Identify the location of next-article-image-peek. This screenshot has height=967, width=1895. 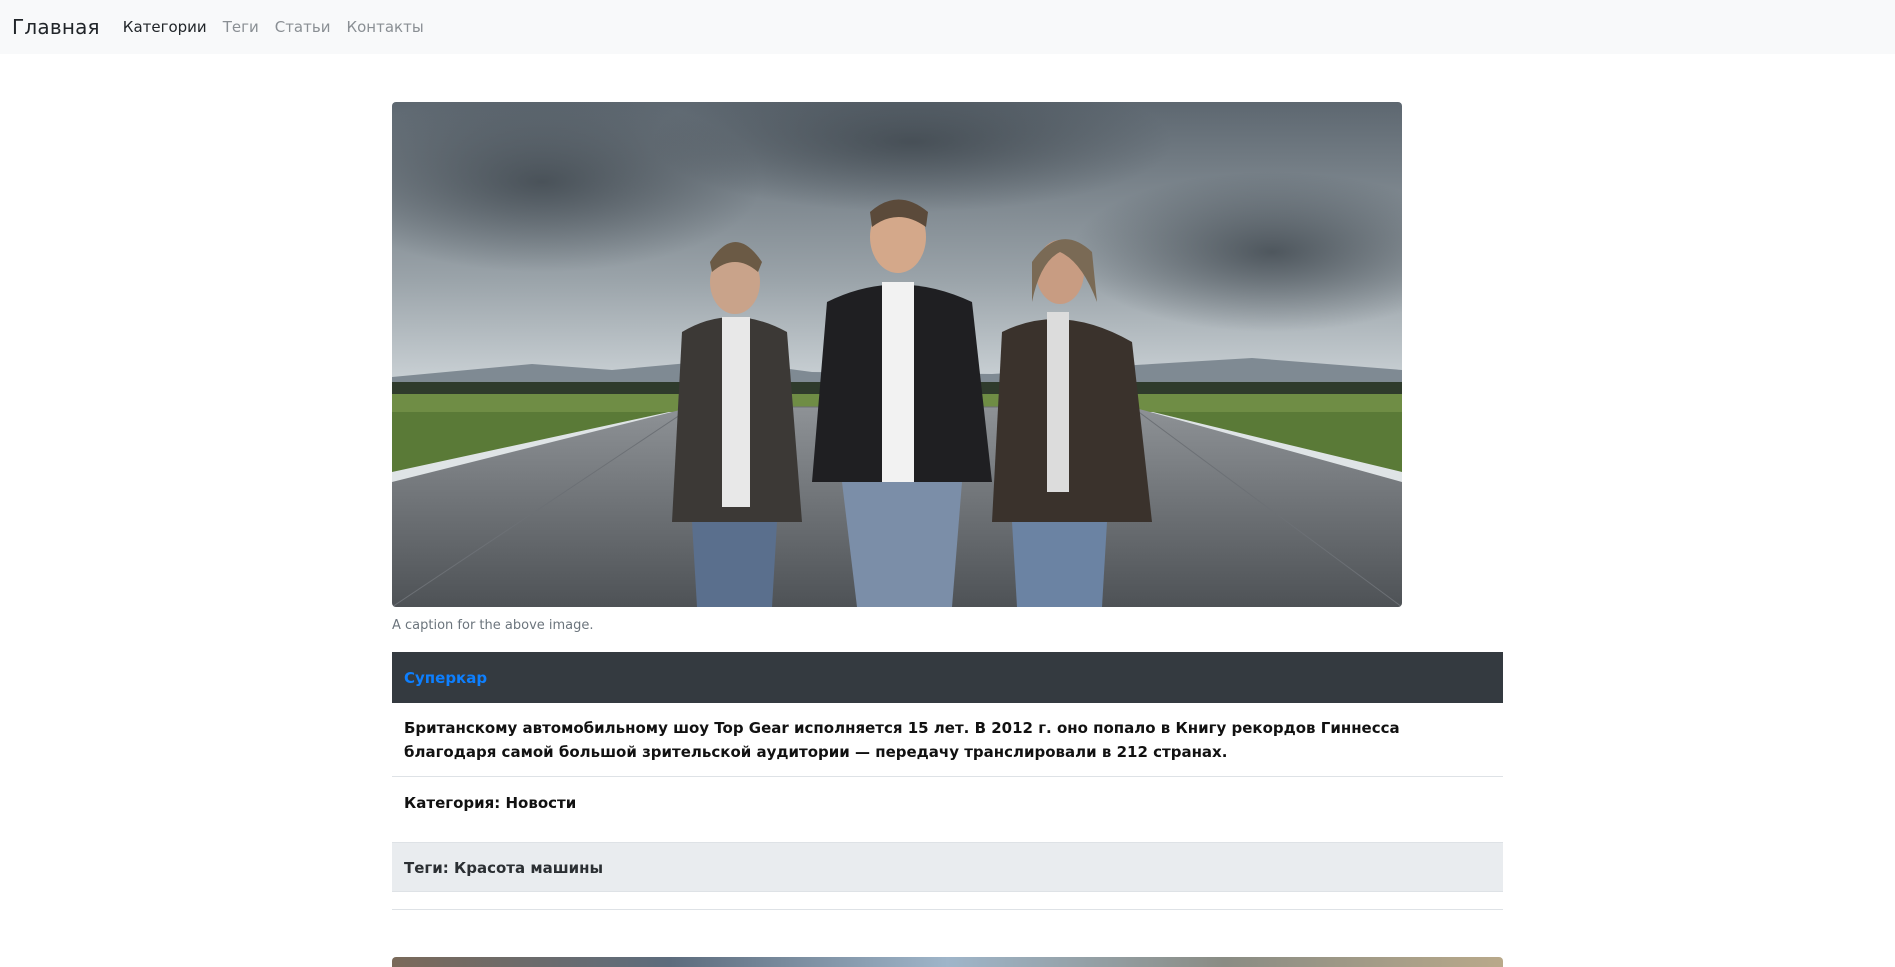
(947, 962).